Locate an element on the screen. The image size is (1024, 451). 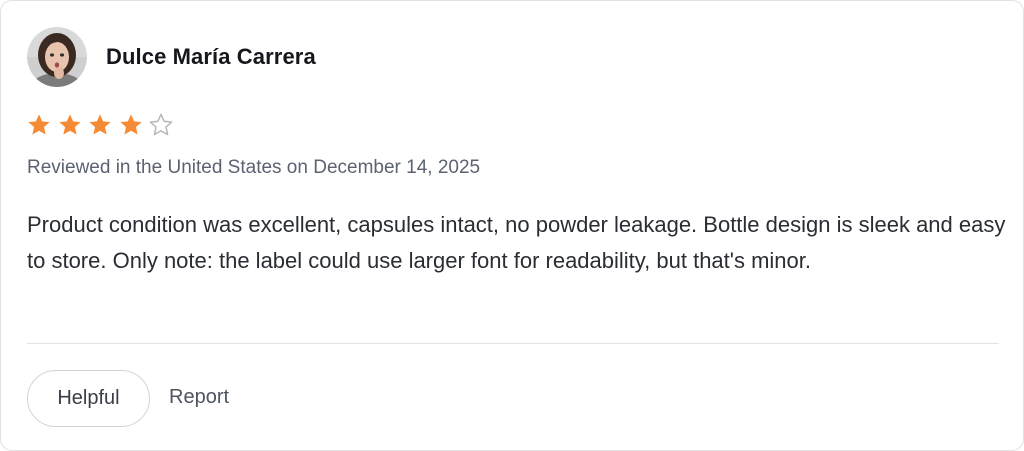
review-header: Dulce María Carrera is located at coordinates (171, 57).